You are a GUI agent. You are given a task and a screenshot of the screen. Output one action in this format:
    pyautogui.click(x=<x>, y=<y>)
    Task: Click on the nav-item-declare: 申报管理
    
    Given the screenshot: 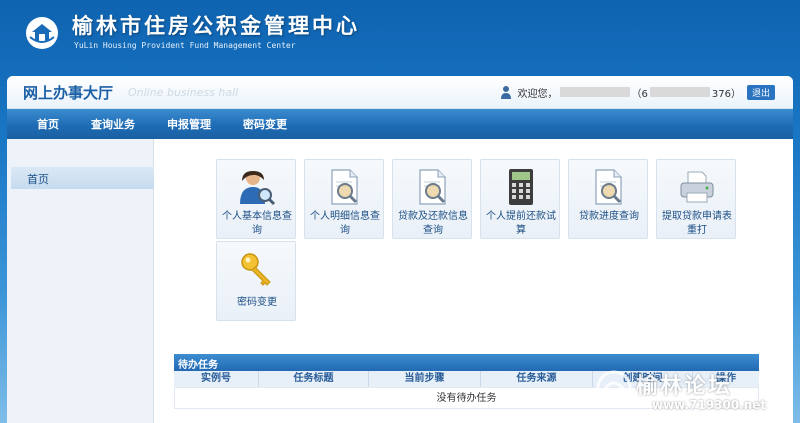 What is the action you would take?
    pyautogui.click(x=189, y=124)
    